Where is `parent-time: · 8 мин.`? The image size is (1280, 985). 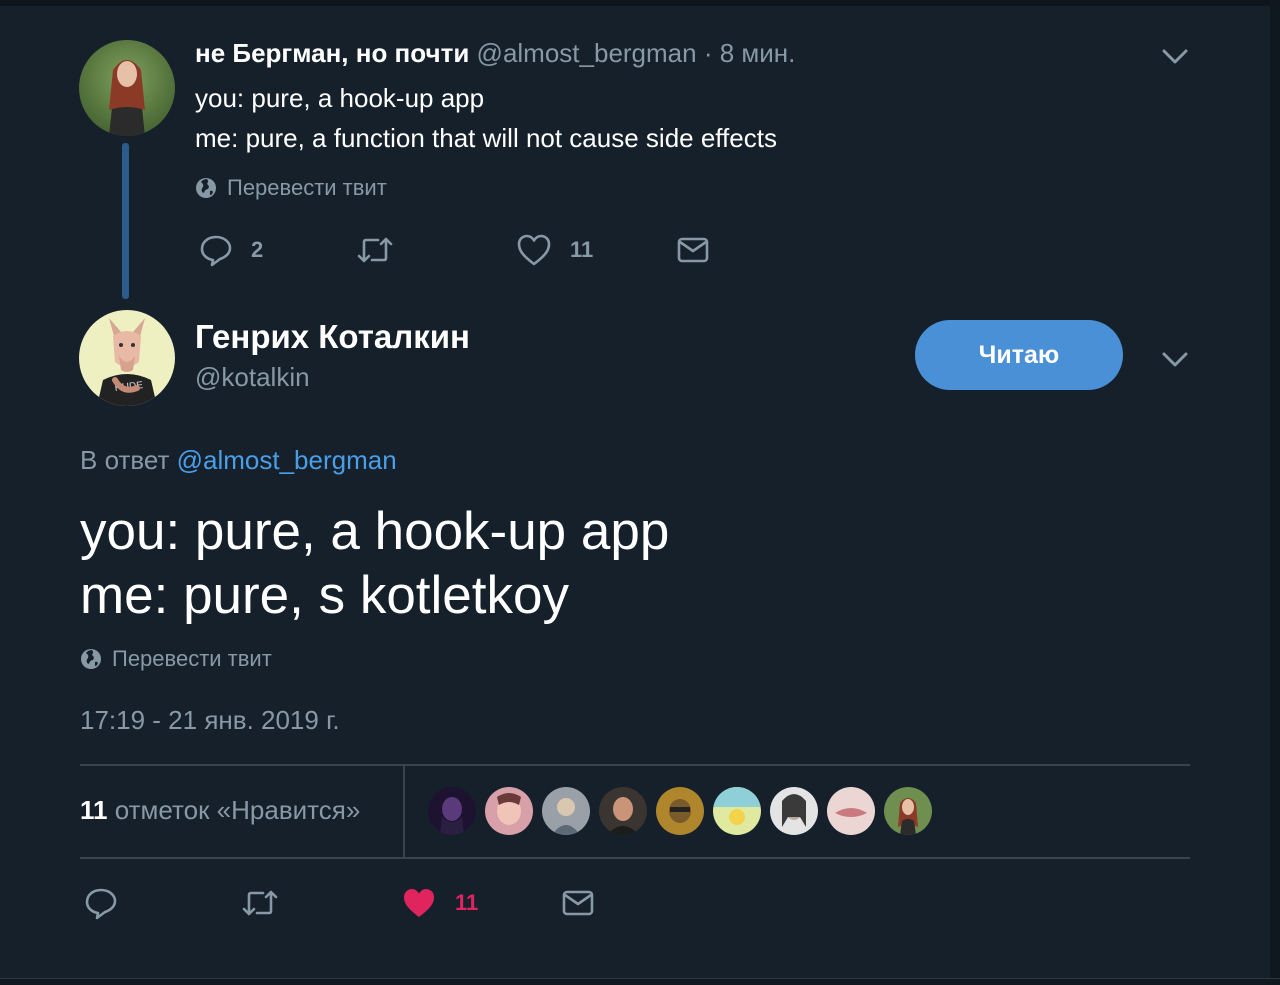
parent-time: · 8 мин. is located at coordinates (750, 53).